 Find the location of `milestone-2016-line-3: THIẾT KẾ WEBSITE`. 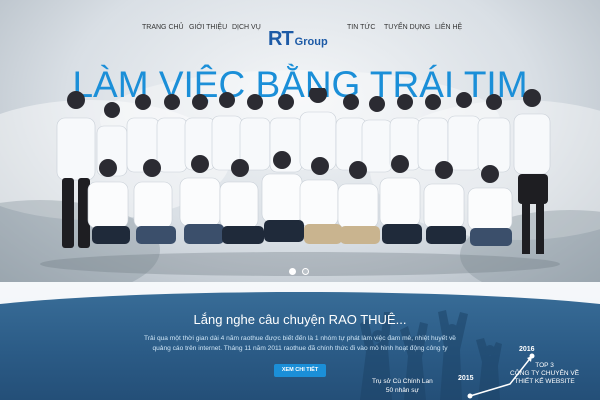

milestone-2016-line-3: THIẾT KẾ WEBSITE is located at coordinates (544, 381).